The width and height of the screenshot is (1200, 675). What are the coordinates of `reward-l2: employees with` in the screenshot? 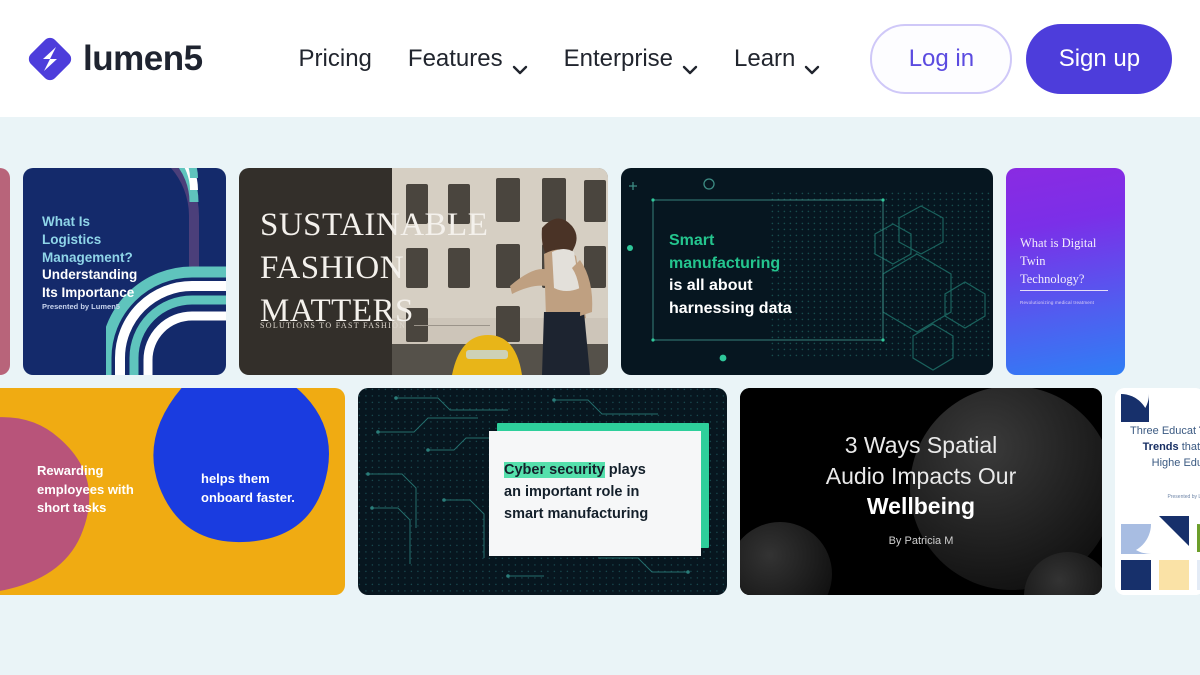 It's located at (85, 489).